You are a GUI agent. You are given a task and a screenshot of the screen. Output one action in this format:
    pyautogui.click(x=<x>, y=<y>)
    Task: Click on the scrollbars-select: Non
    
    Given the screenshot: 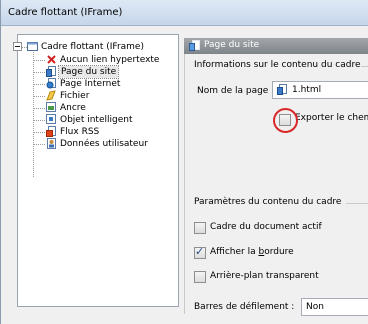 What is the action you would take?
    pyautogui.click(x=334, y=307)
    